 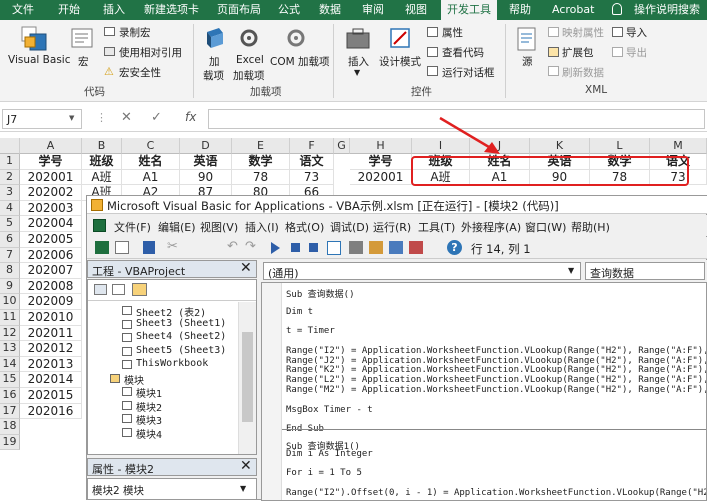 What do you see at coordinates (219, 227) in the screenshot?
I see `vbe-menu-view: 视图(V)` at bounding box center [219, 227].